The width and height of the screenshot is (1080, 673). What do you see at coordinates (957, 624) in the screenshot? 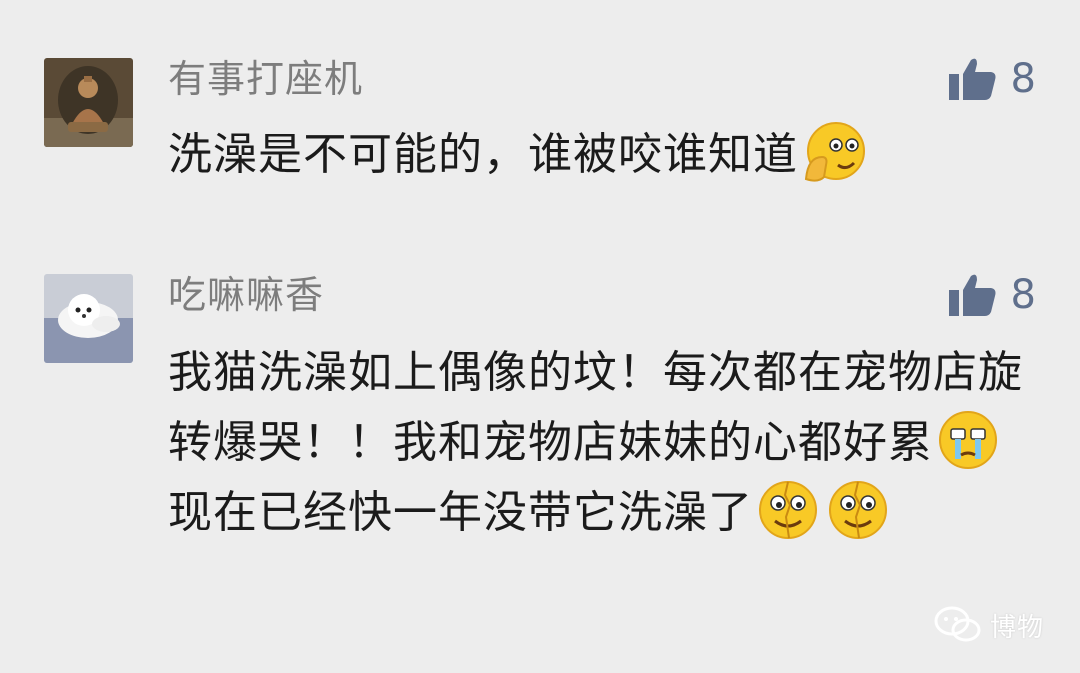
I see `wechat-icon` at bounding box center [957, 624].